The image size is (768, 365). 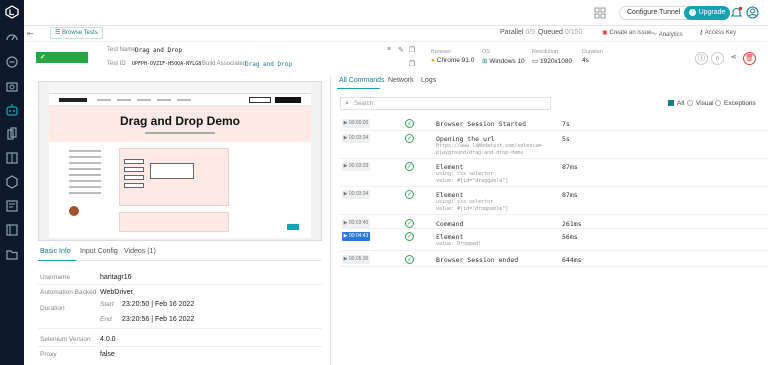 What do you see at coordinates (134, 185) in the screenshot?
I see `preview-draggable` at bounding box center [134, 185].